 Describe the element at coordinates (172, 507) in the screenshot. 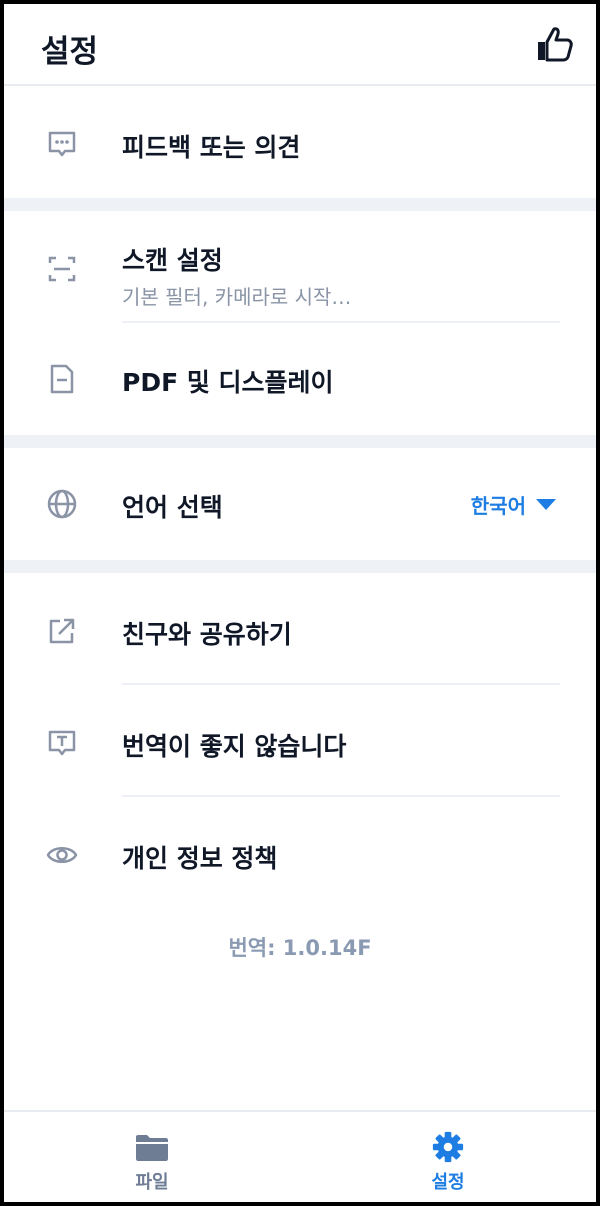

I see `language-label: 언어 선택` at that location.